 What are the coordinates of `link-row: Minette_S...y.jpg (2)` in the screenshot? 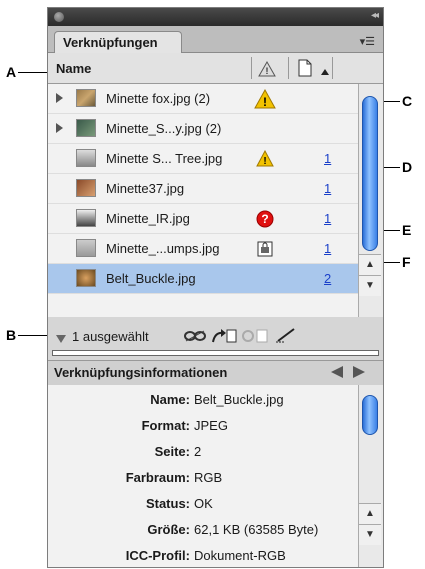 It's located at (203, 129).